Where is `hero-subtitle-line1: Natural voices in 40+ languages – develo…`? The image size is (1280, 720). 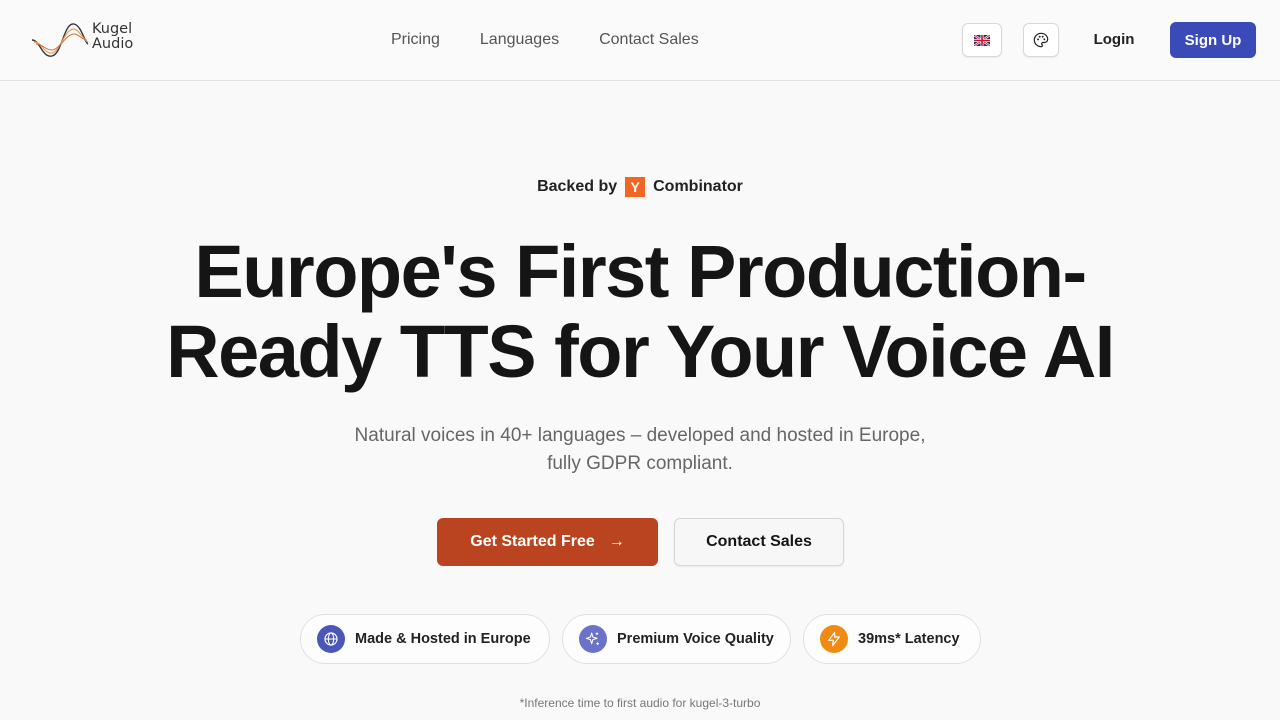 hero-subtitle-line1: Natural voices in 40+ languages – develo… is located at coordinates (640, 435).